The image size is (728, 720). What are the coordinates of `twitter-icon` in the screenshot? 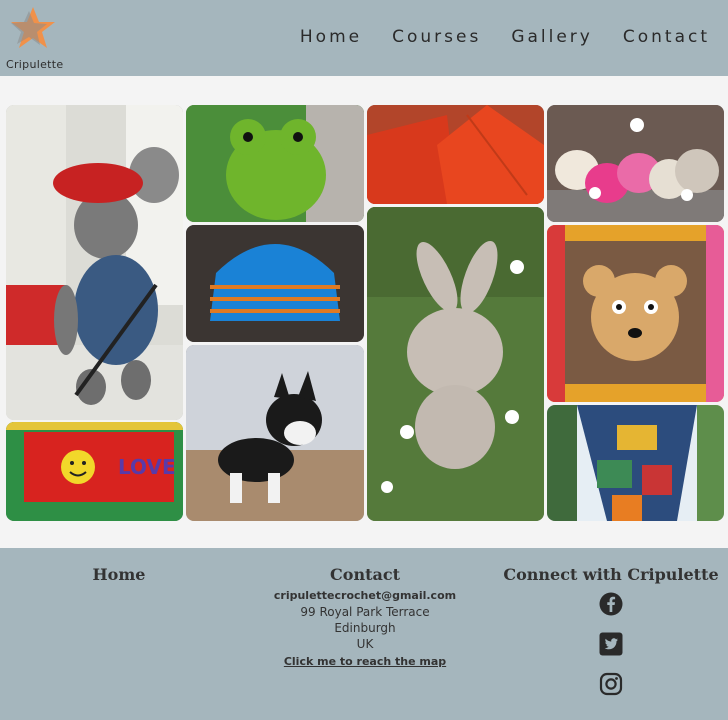 It's located at (611, 644).